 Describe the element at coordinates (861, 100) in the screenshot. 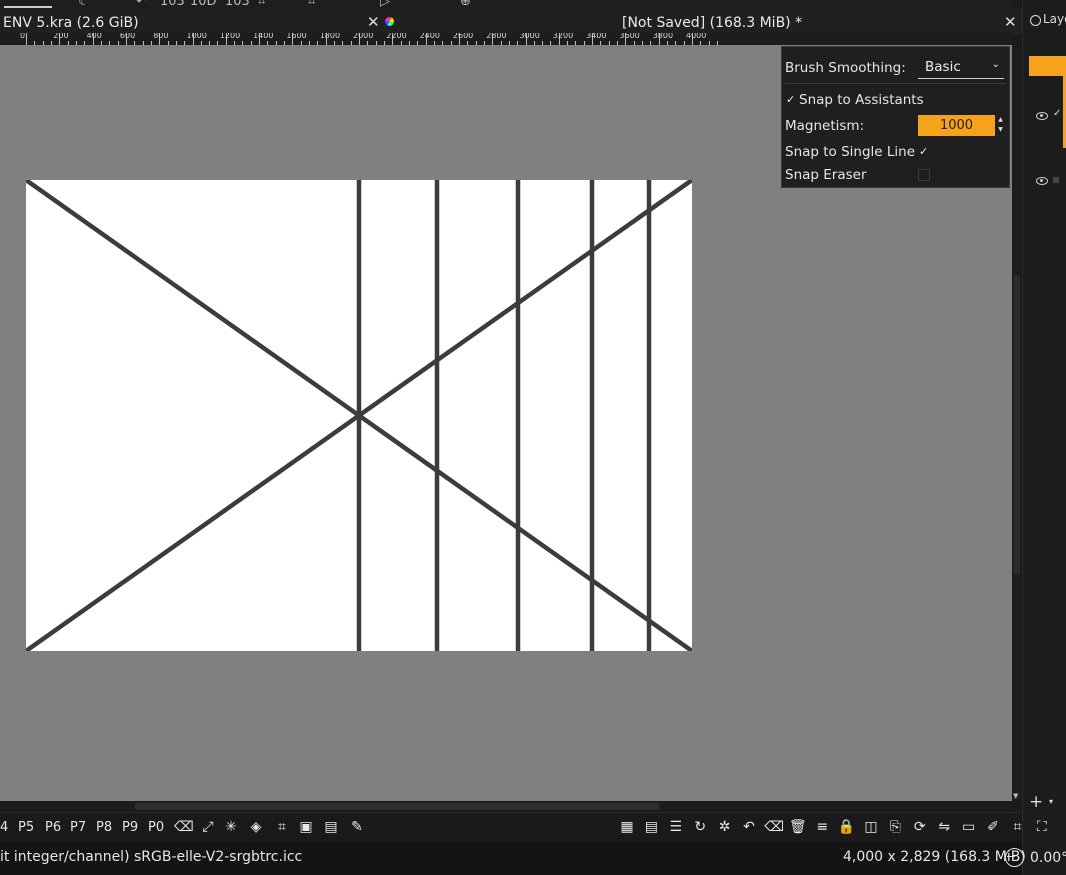

I see `snap-assistants-label: Snap to Assistants` at that location.